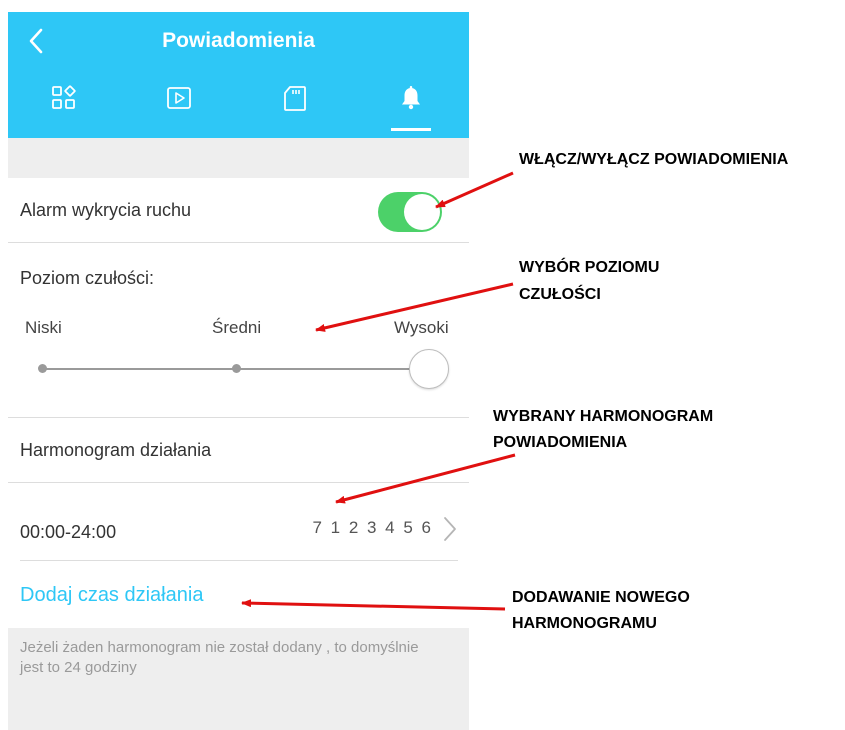  What do you see at coordinates (372, 527) in the screenshot?
I see `schedule-days: 7 1 2 3 4 5 6` at bounding box center [372, 527].